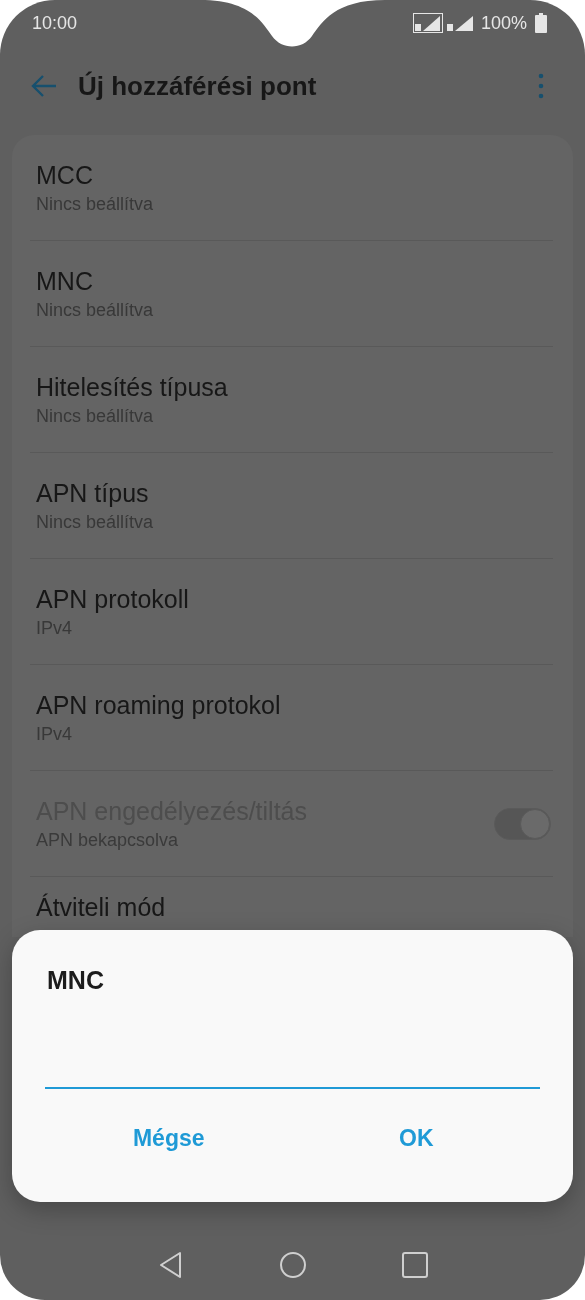  What do you see at coordinates (292, 1265) in the screenshot?
I see `home-icon` at bounding box center [292, 1265].